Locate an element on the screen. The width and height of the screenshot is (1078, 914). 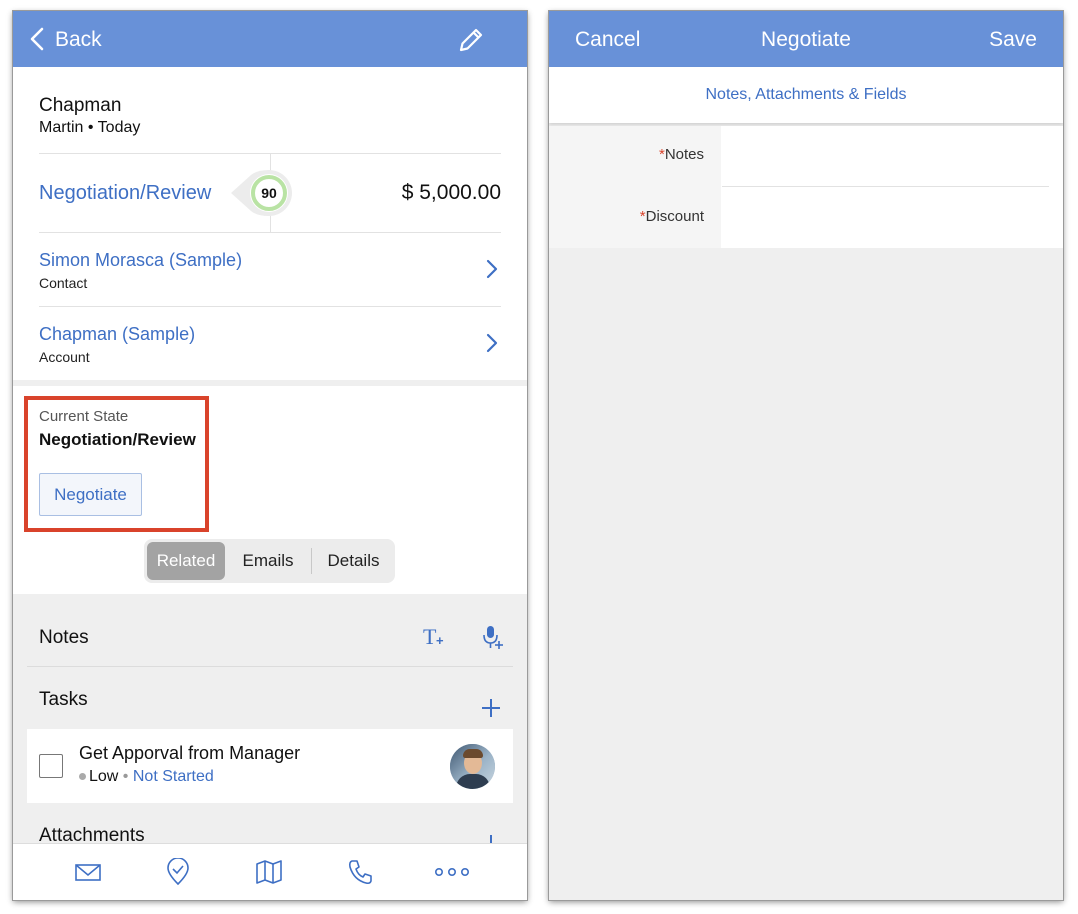
segmented-control: Related Emails Details is located at coordinates (269, 561).